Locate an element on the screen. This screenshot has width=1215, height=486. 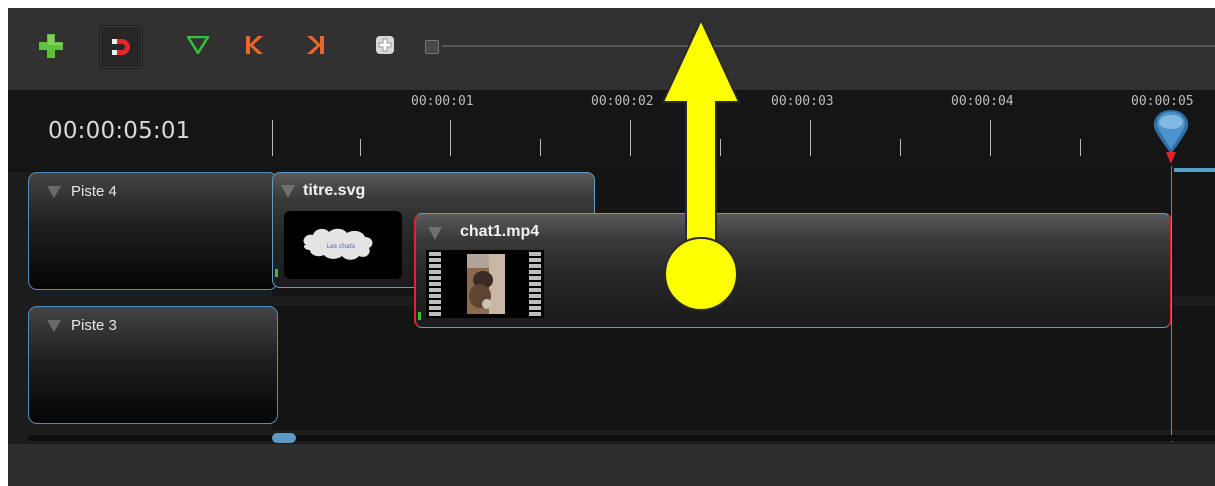
ruler-label: 00:00:03 is located at coordinates (802, 101).